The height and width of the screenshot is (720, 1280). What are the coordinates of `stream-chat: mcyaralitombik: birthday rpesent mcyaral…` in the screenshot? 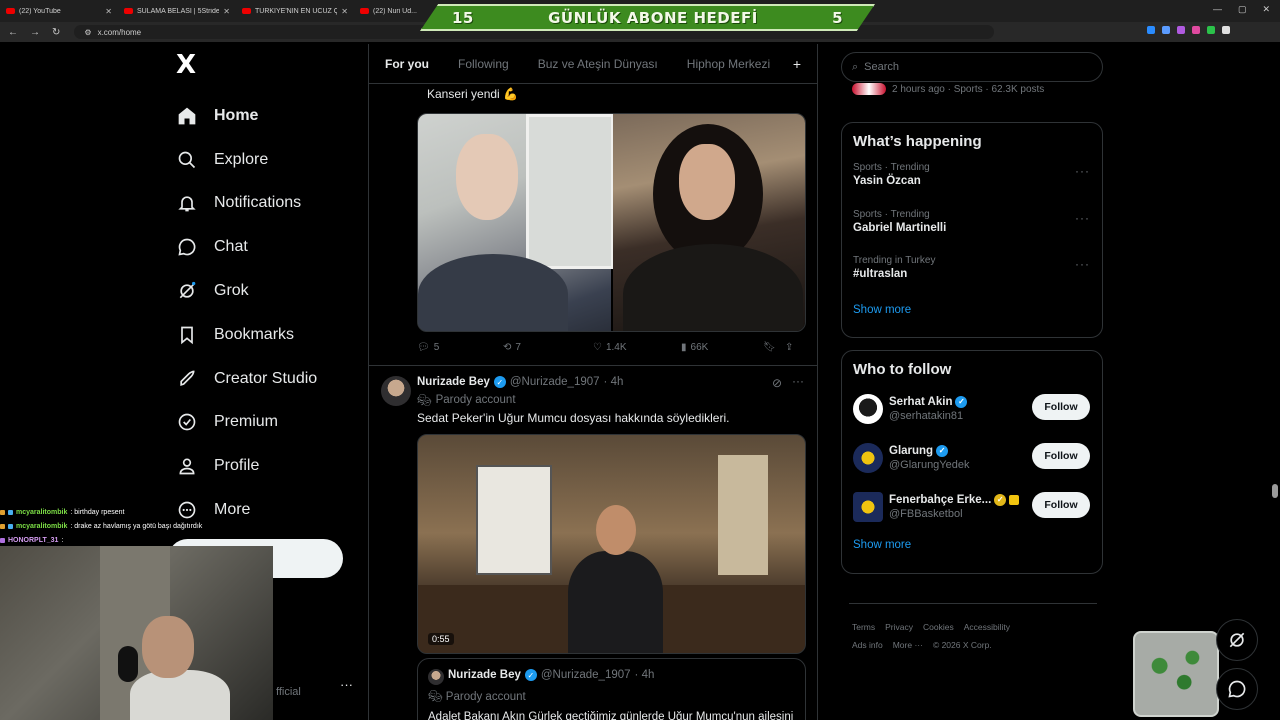 It's located at (130, 526).